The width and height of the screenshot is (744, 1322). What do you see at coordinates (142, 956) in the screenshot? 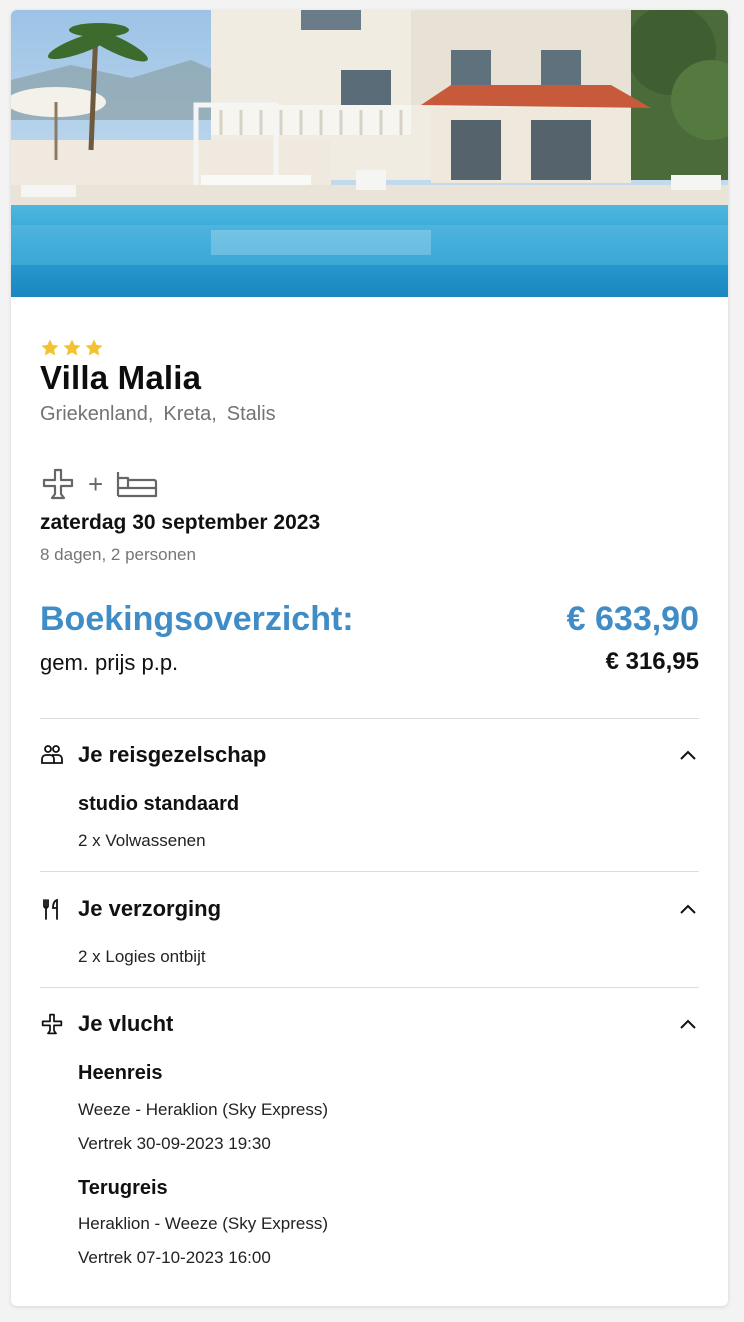
I see `board-type: 2 x Logies ontbijt` at bounding box center [142, 956].